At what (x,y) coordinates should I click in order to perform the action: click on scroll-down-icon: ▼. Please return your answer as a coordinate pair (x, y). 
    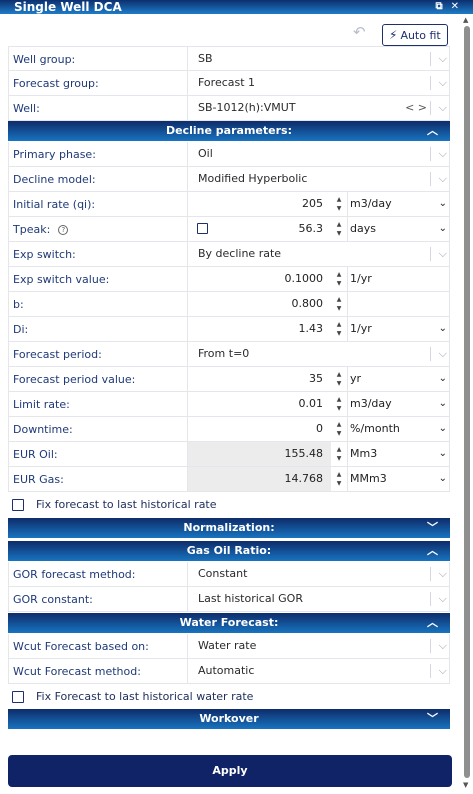
    Looking at the image, I should click on (465, 785).